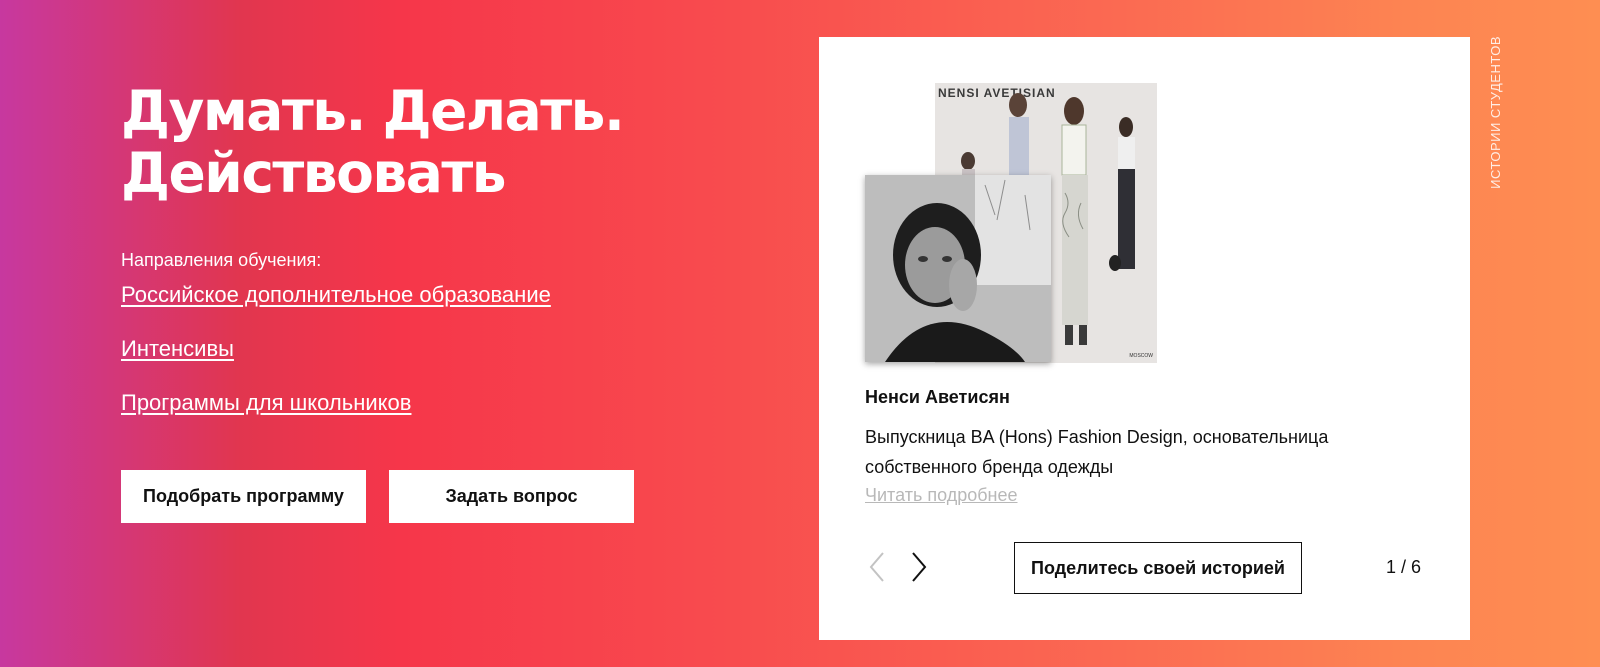 The height and width of the screenshot is (667, 1600). Describe the element at coordinates (243, 496) in the screenshot. I see `pick-program-button: Подобрать программу` at that location.